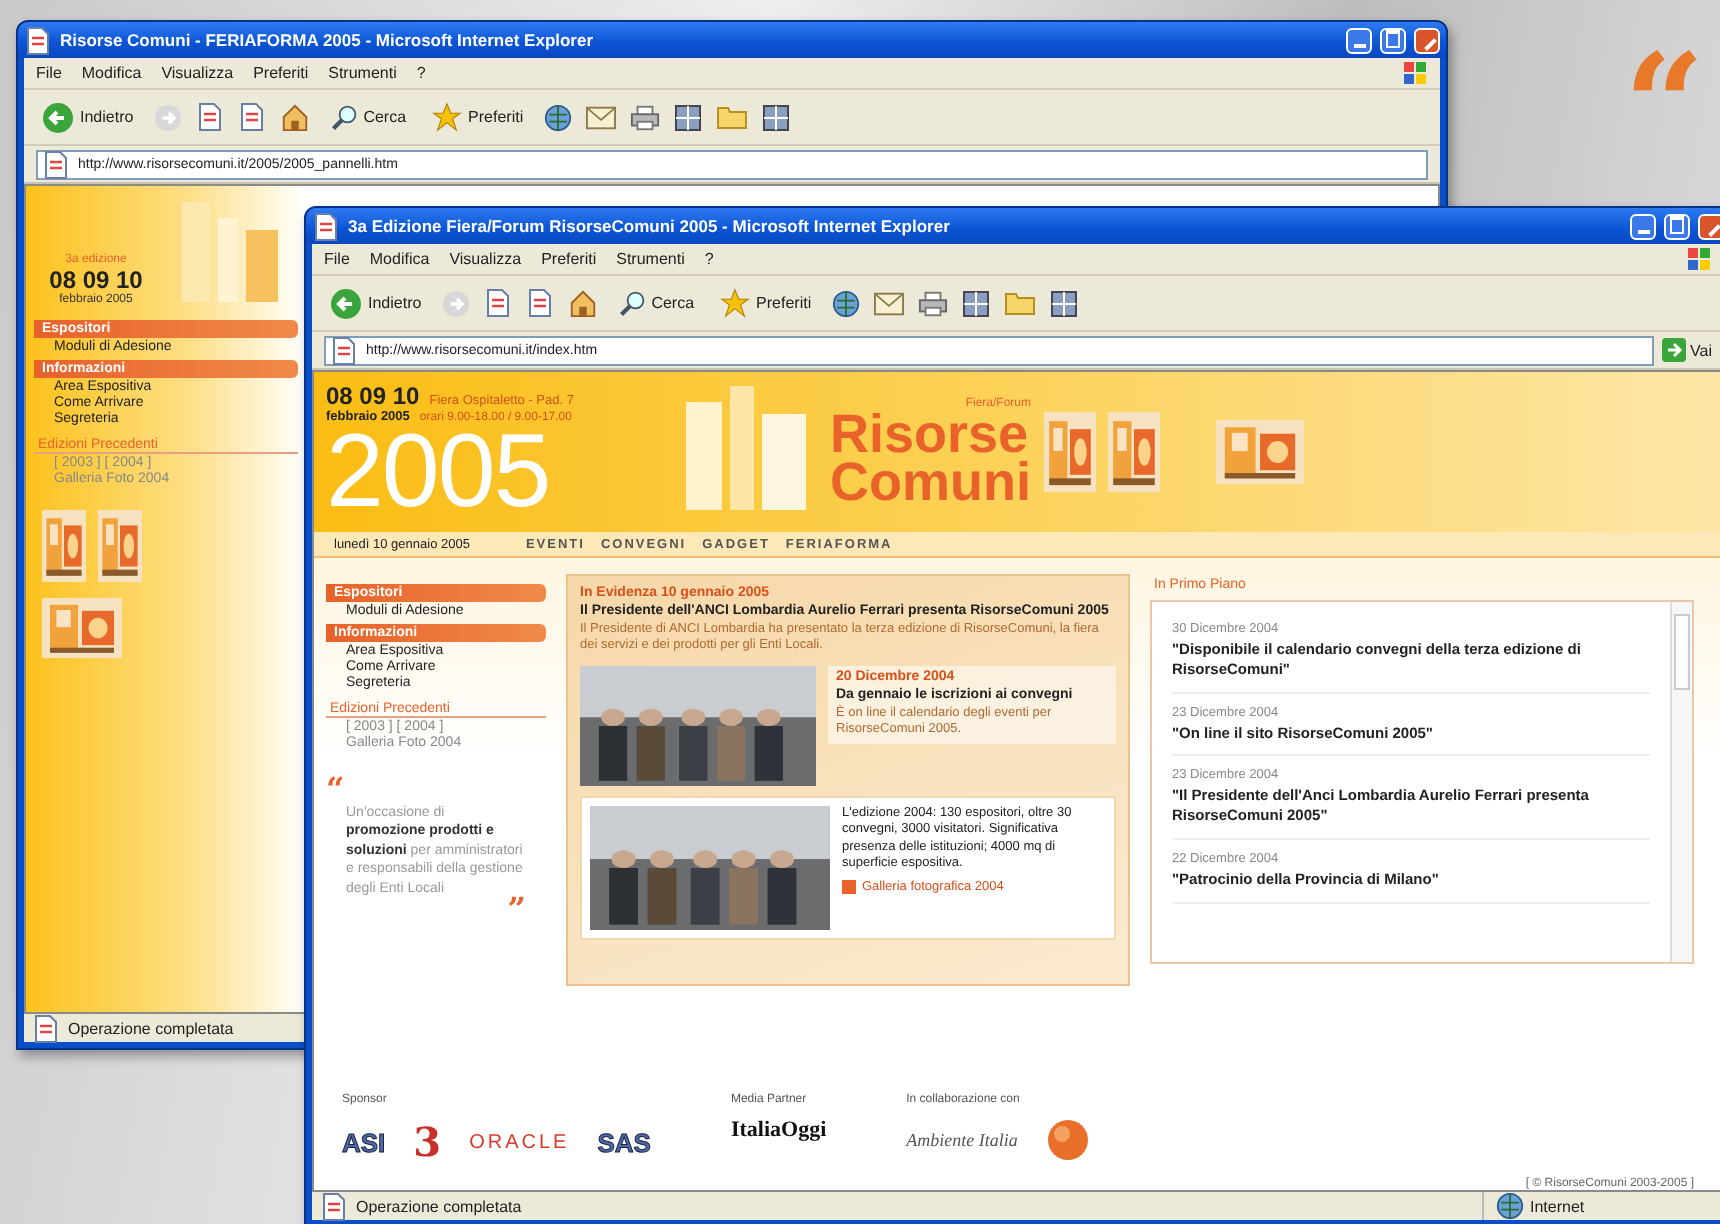  Describe the element at coordinates (930, 482) in the screenshot. I see `logo-word: Comuni` at that location.